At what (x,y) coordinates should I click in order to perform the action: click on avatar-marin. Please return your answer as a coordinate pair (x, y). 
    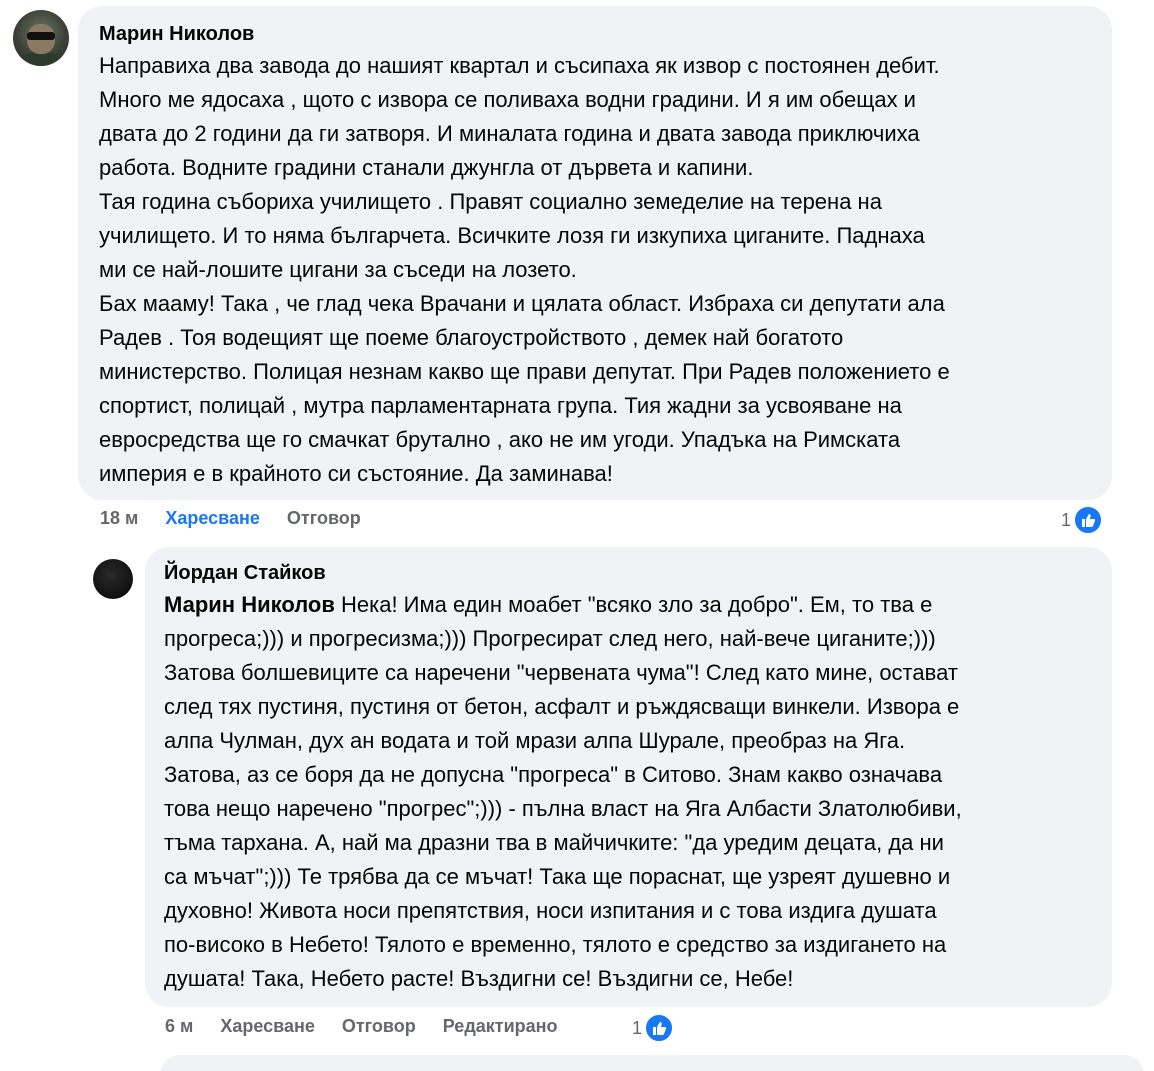
    Looking at the image, I should click on (41, 38).